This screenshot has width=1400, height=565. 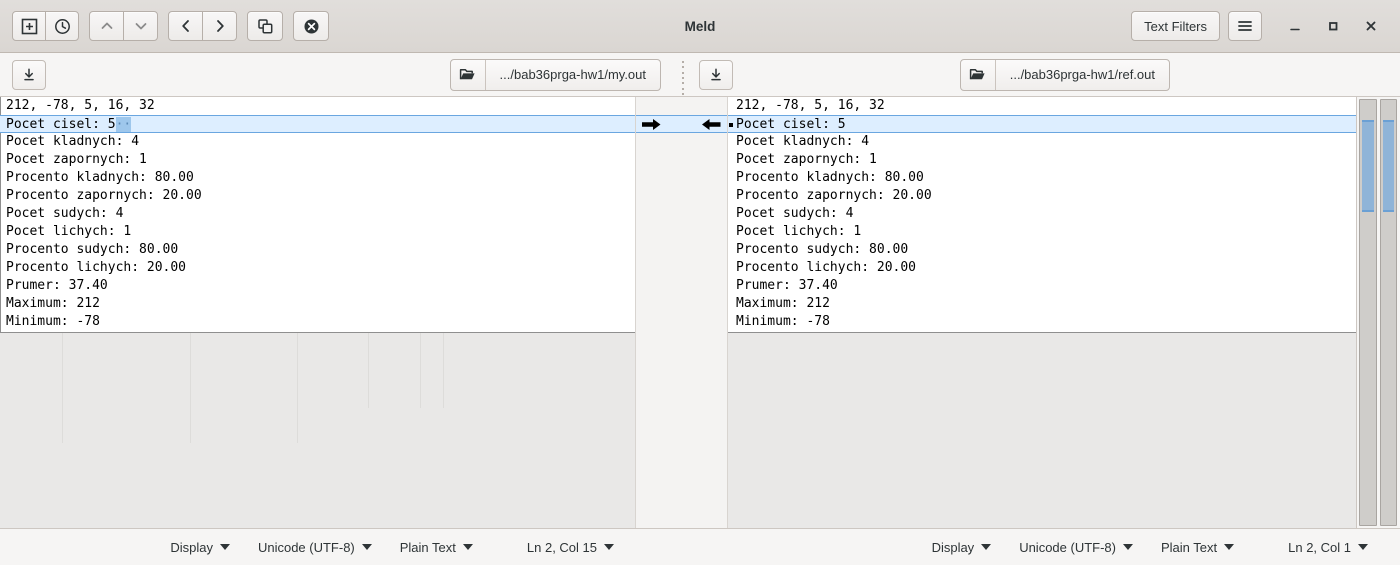 I want to click on text-selection: ··, so click(x=123, y=124).